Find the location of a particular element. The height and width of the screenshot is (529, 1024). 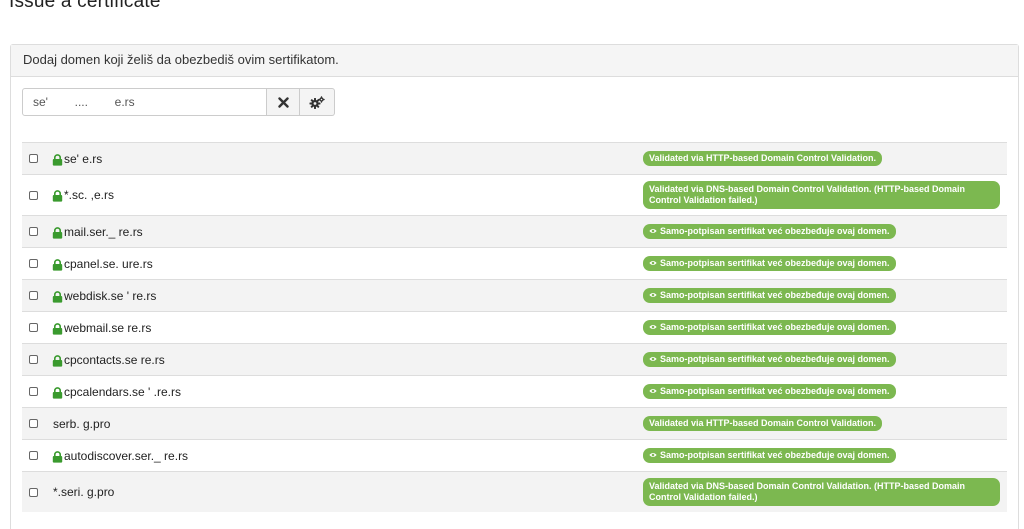

domain-name: *.seri. g.pro is located at coordinates (84, 492).